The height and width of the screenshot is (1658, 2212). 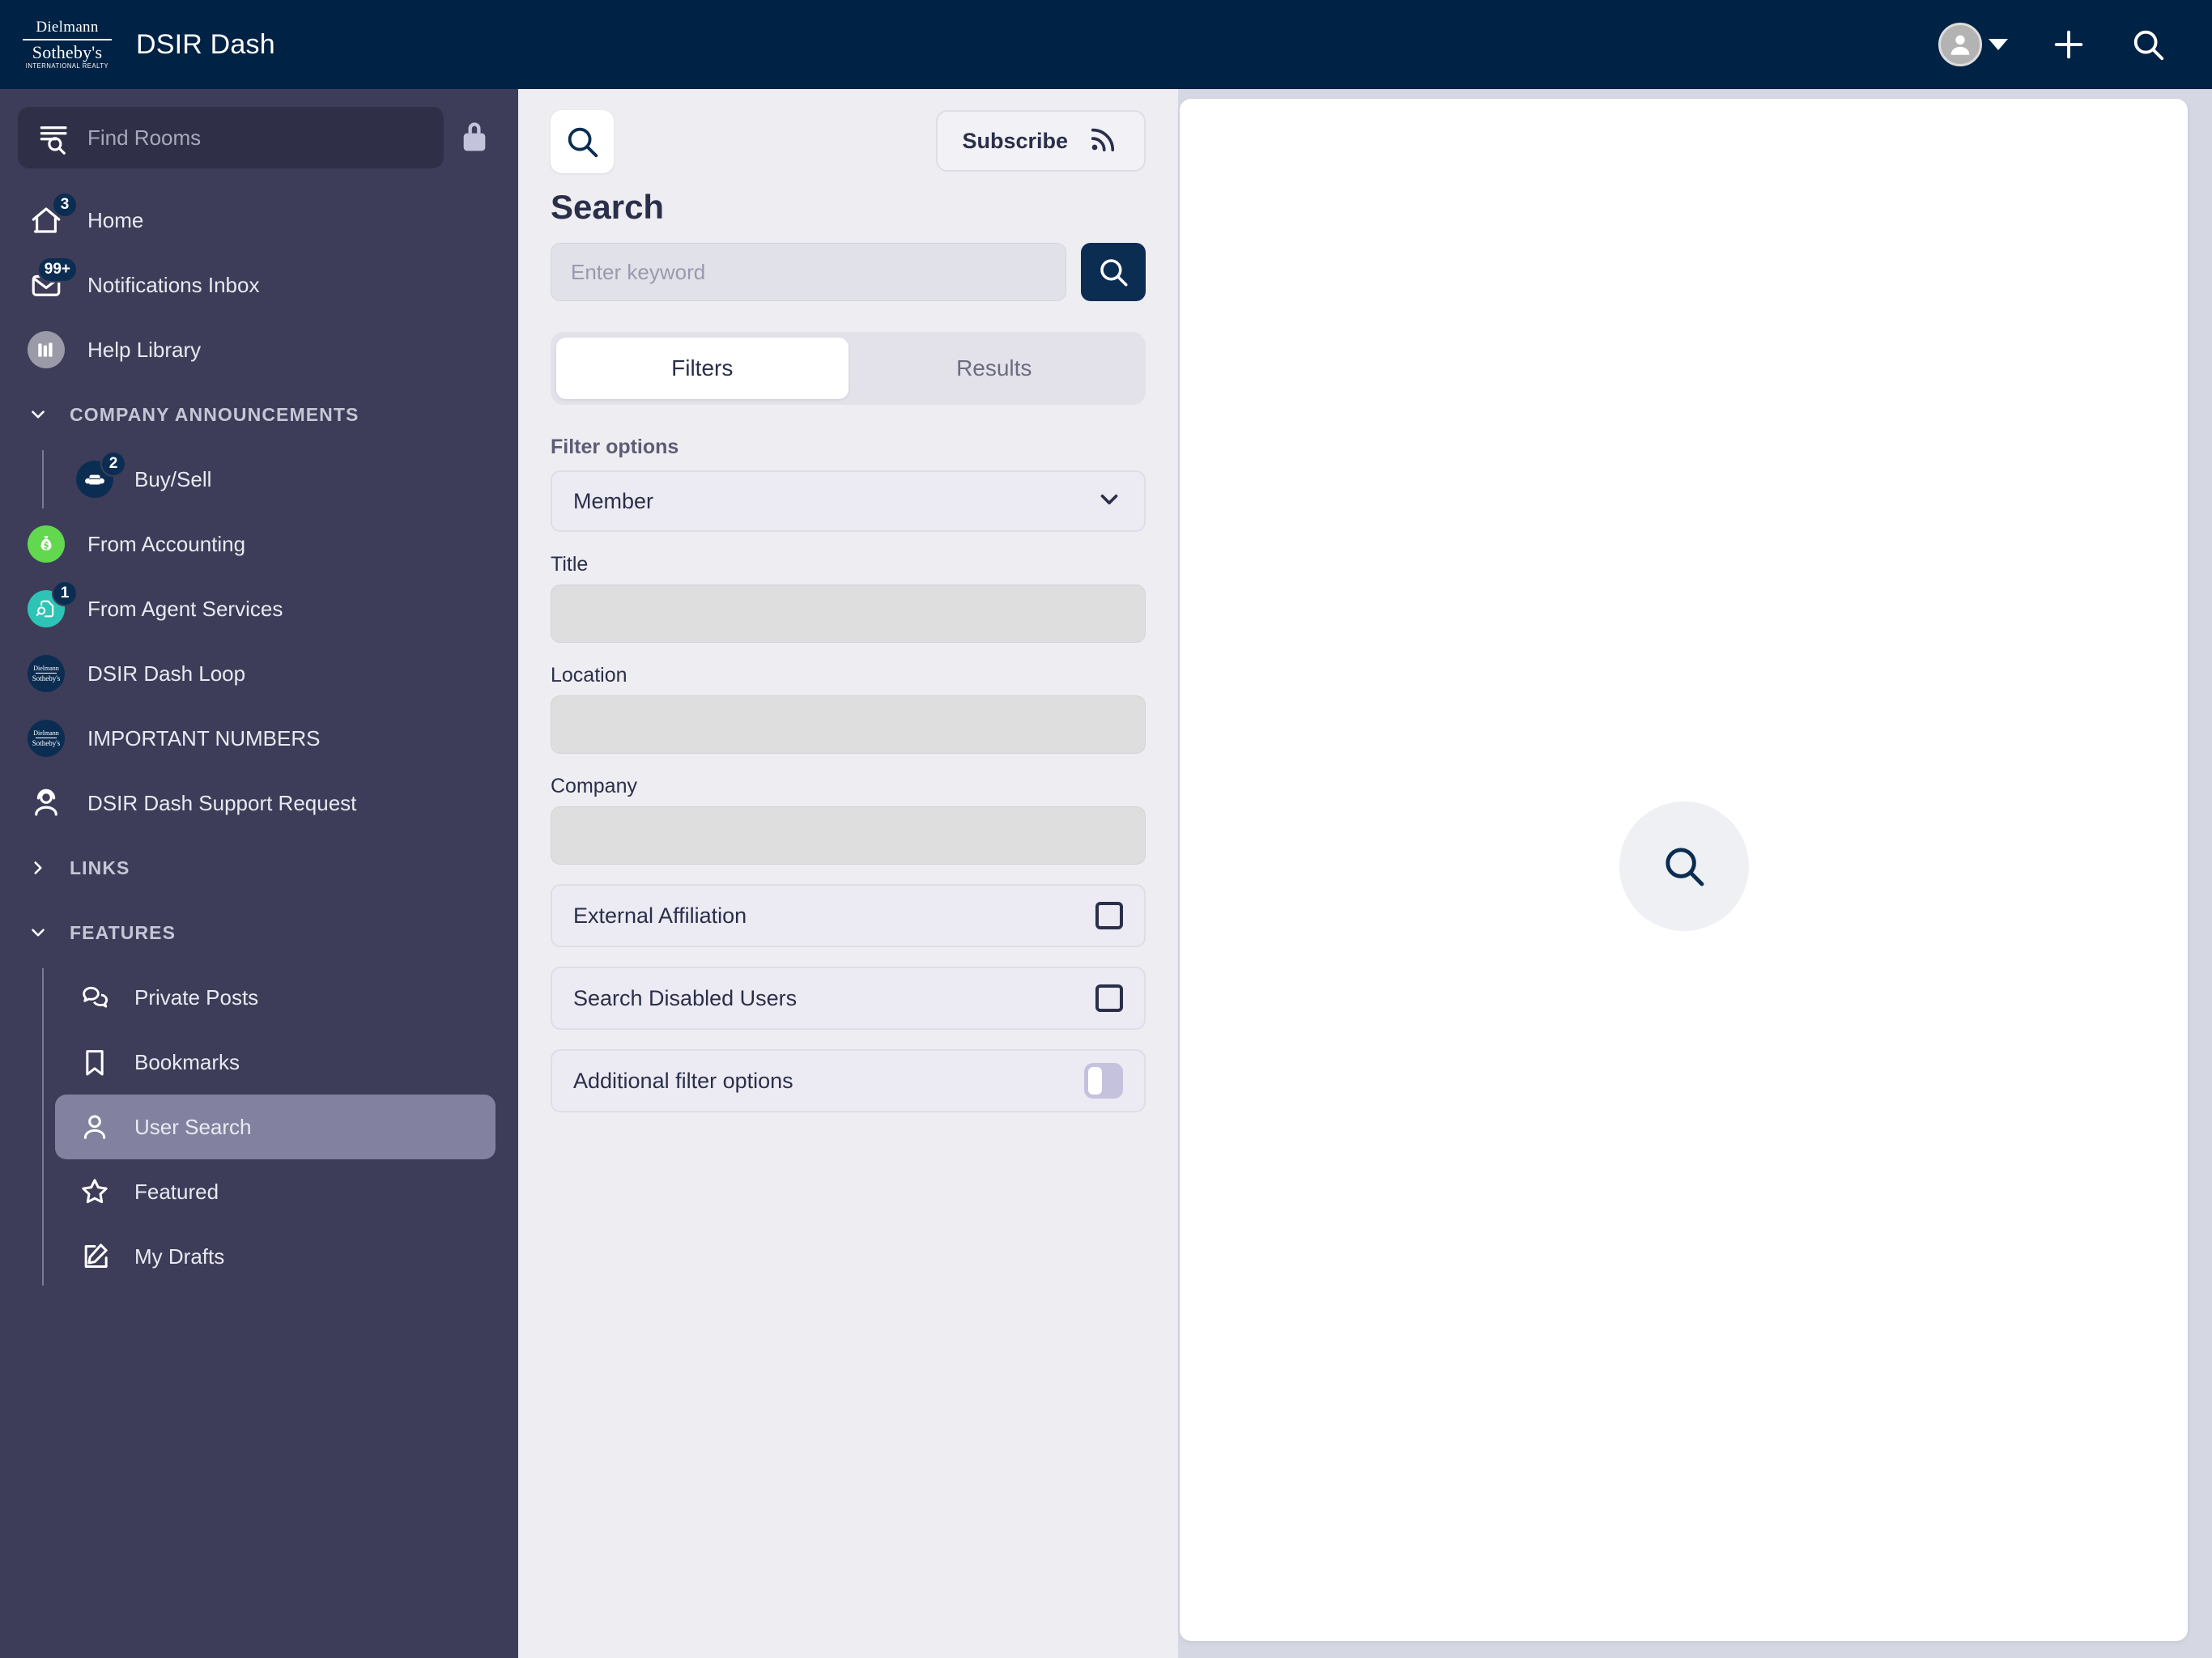 What do you see at coordinates (1109, 915) in the screenshot?
I see `external-affiliation-checkbox` at bounding box center [1109, 915].